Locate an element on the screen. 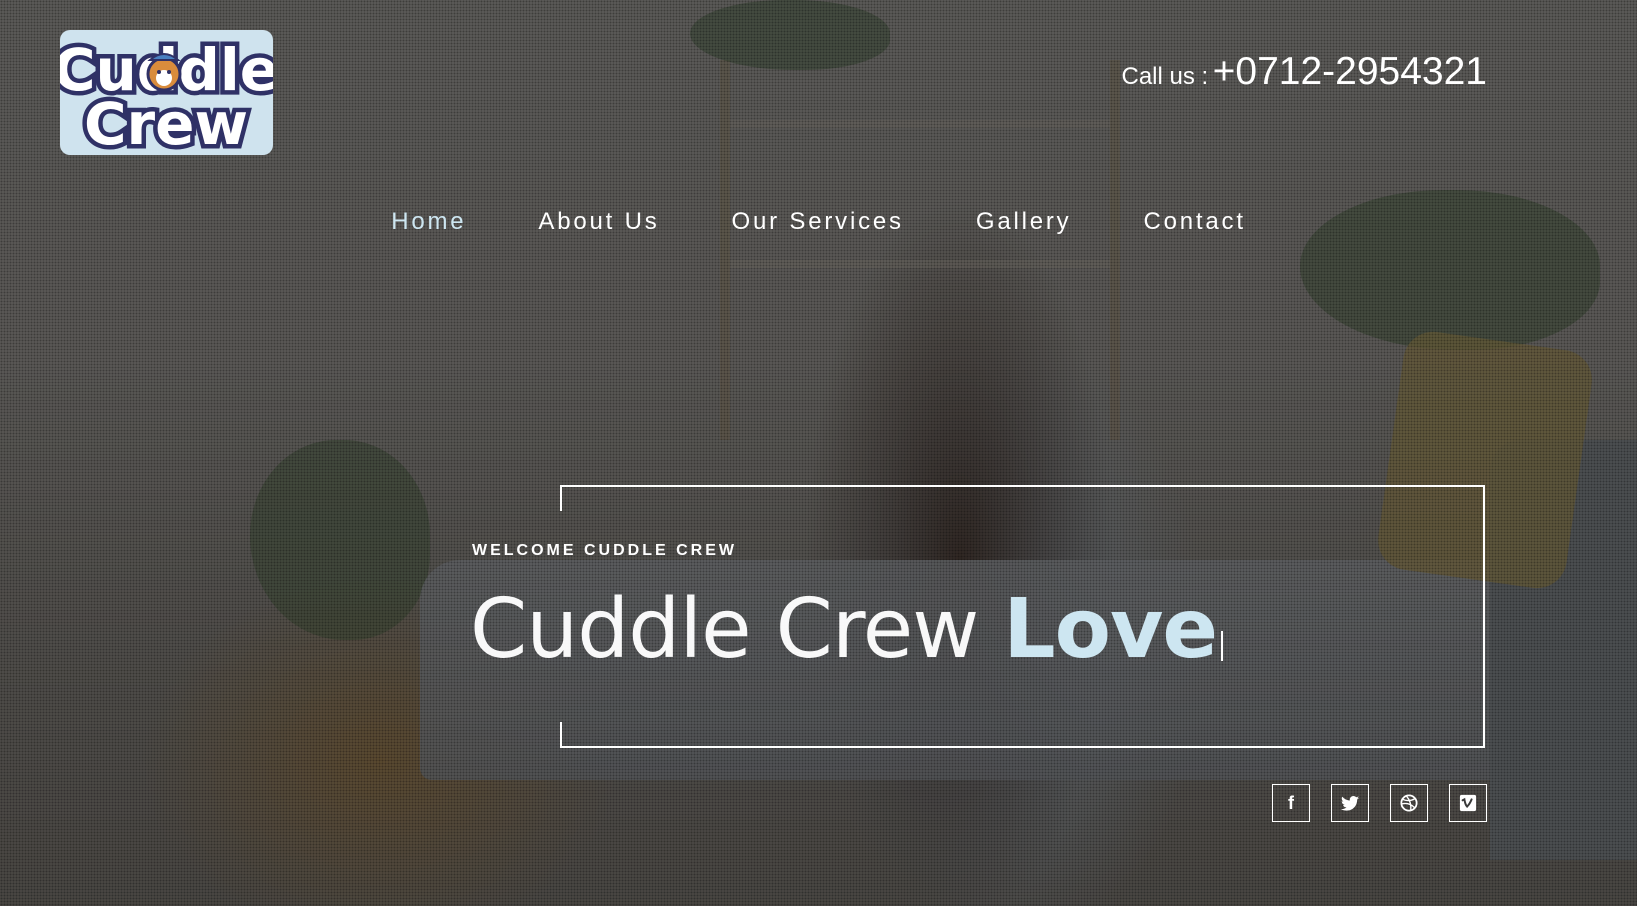 This screenshot has height=906, width=1637. social-links: f is located at coordinates (1379, 803).